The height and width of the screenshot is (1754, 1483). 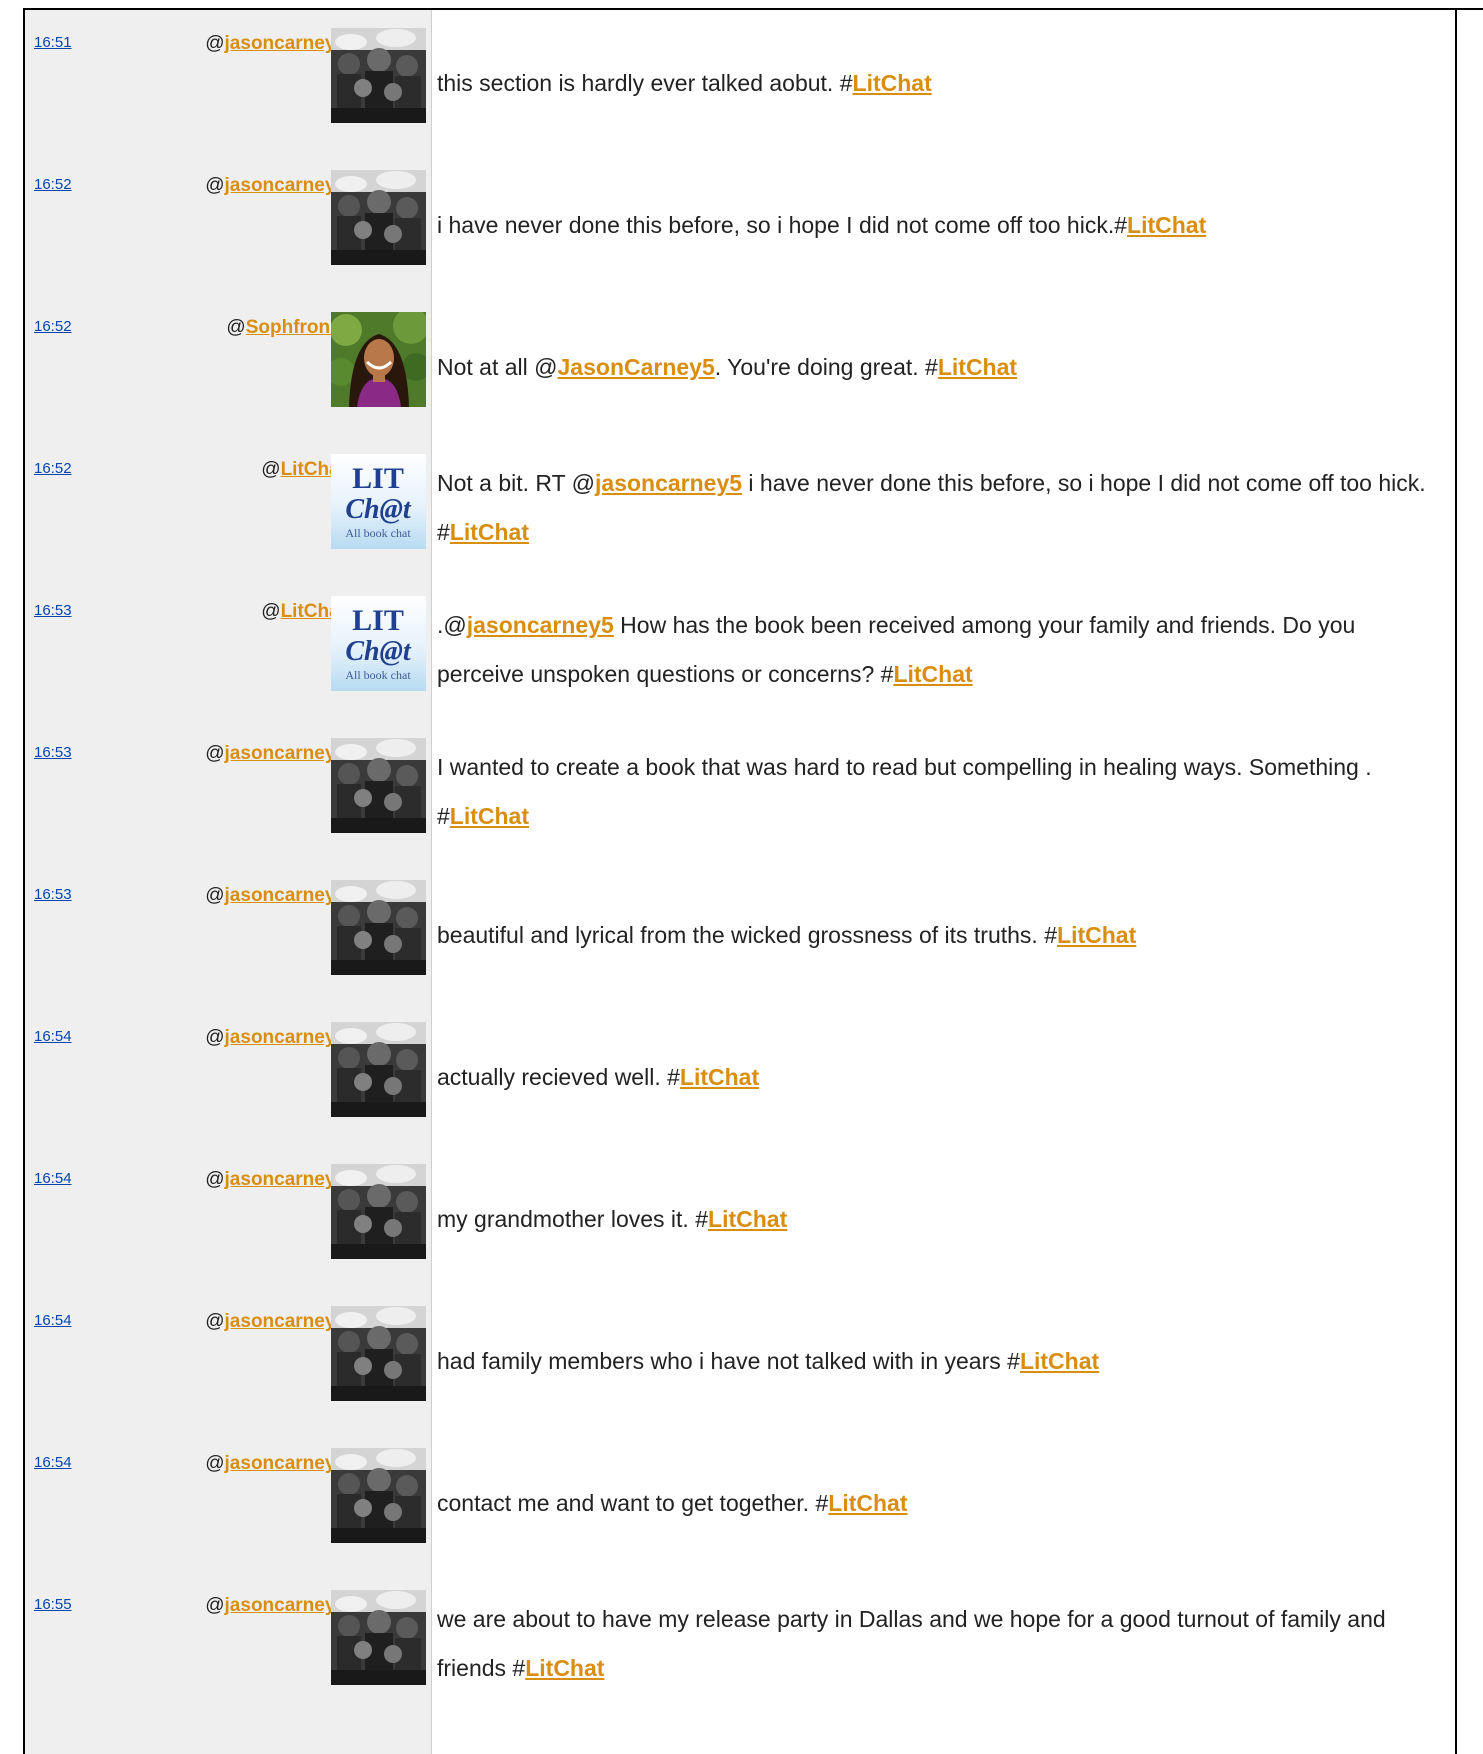 What do you see at coordinates (942, 1219) in the screenshot?
I see `tweet-text: my grandmother loves it. #LitChat` at bounding box center [942, 1219].